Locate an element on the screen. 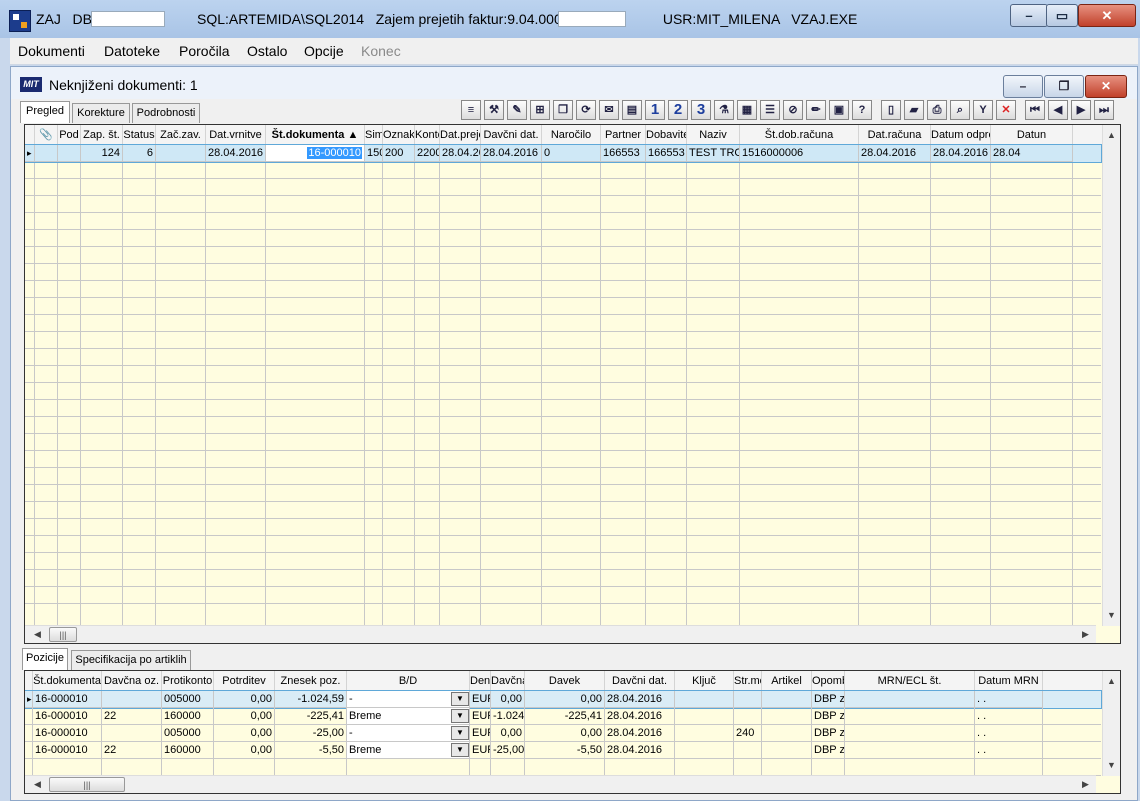 The height and width of the screenshot is (801, 1140). attach-button: ⊘ is located at coordinates (793, 110).